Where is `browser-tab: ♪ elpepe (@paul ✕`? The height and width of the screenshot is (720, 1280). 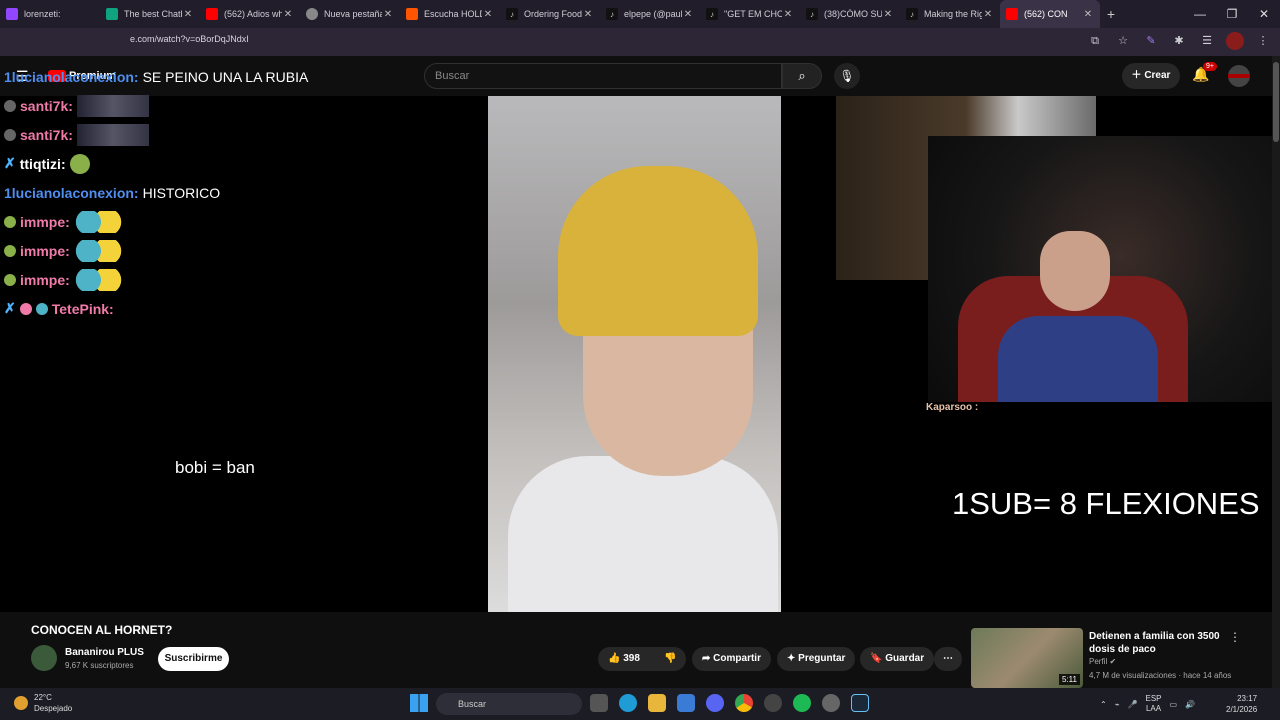
browser-tab: ♪ elpepe (@paul ✕ is located at coordinates (650, 14).